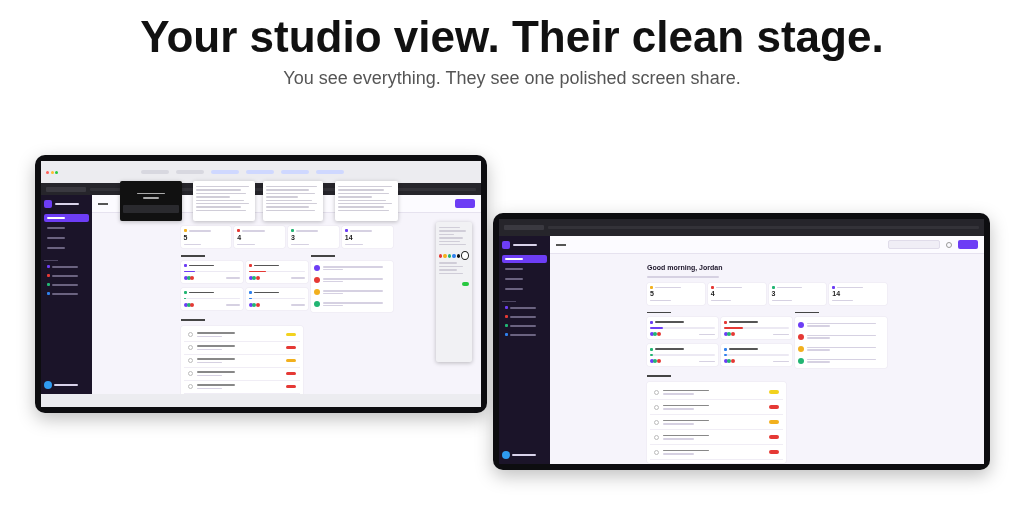  Describe the element at coordinates (465, 283) in the screenshot. I see `toggle-switch` at that location.